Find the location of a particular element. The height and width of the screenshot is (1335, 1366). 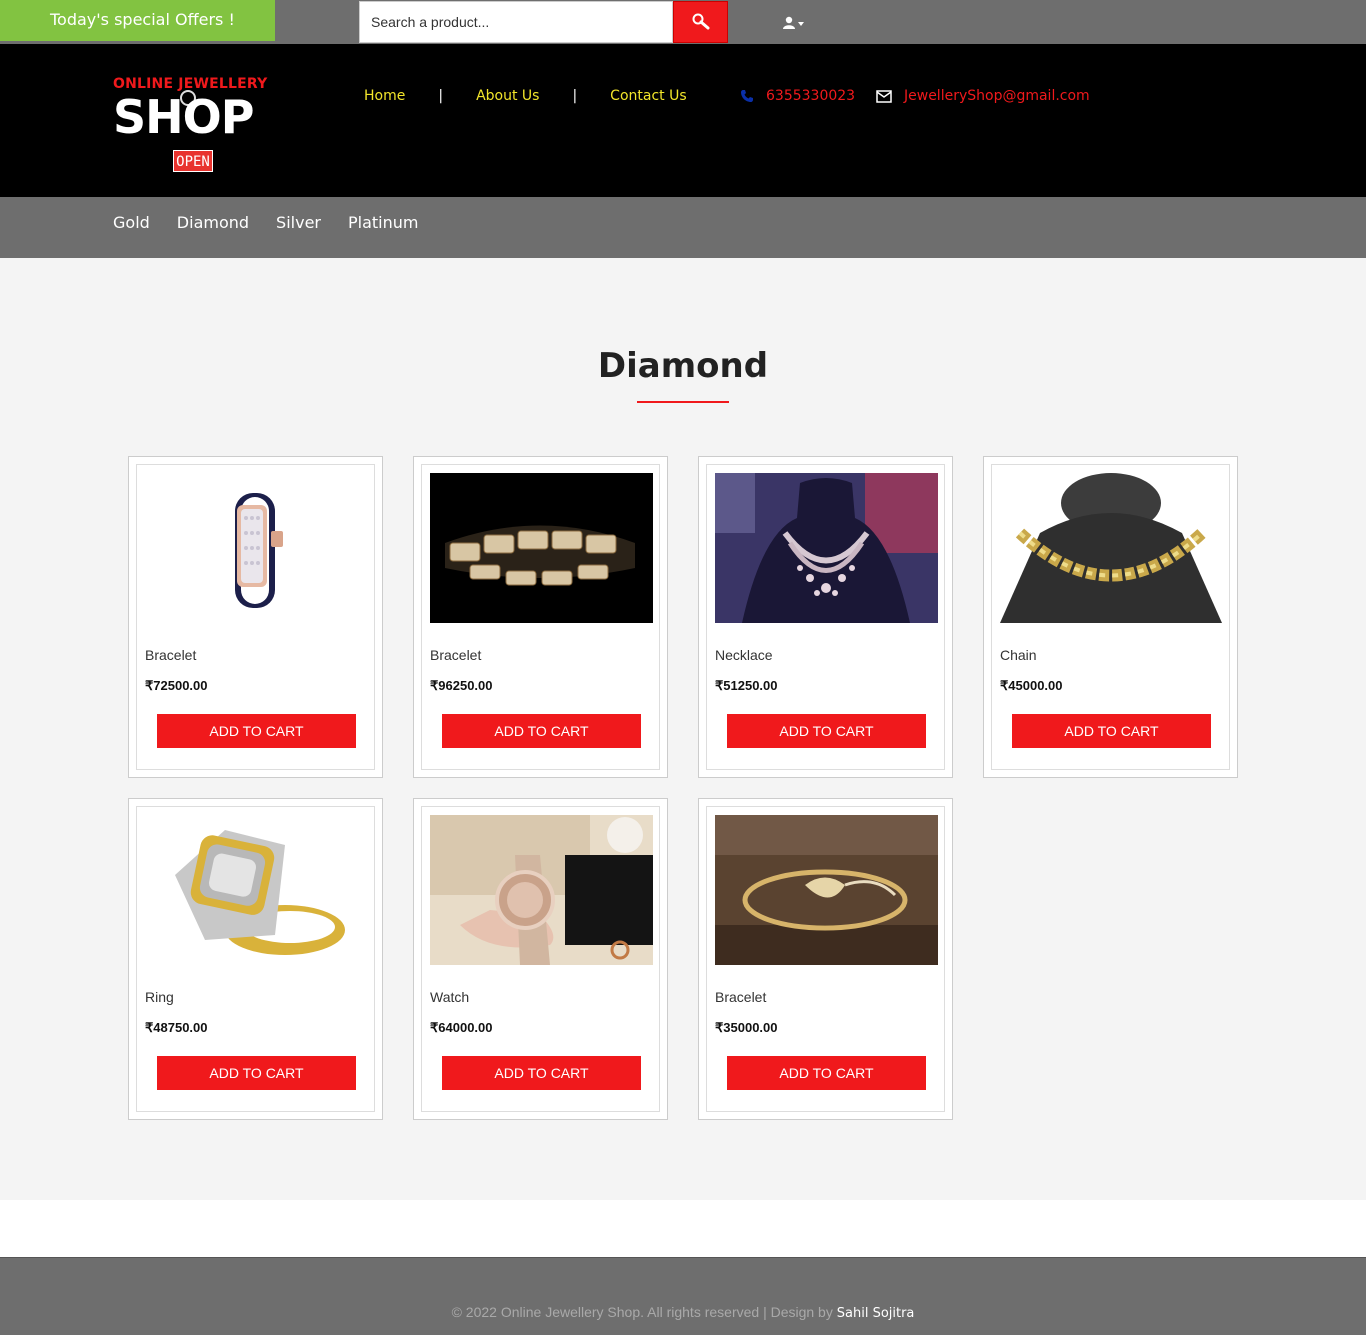

designer-link: Sahil Sojitra is located at coordinates (876, 1313).